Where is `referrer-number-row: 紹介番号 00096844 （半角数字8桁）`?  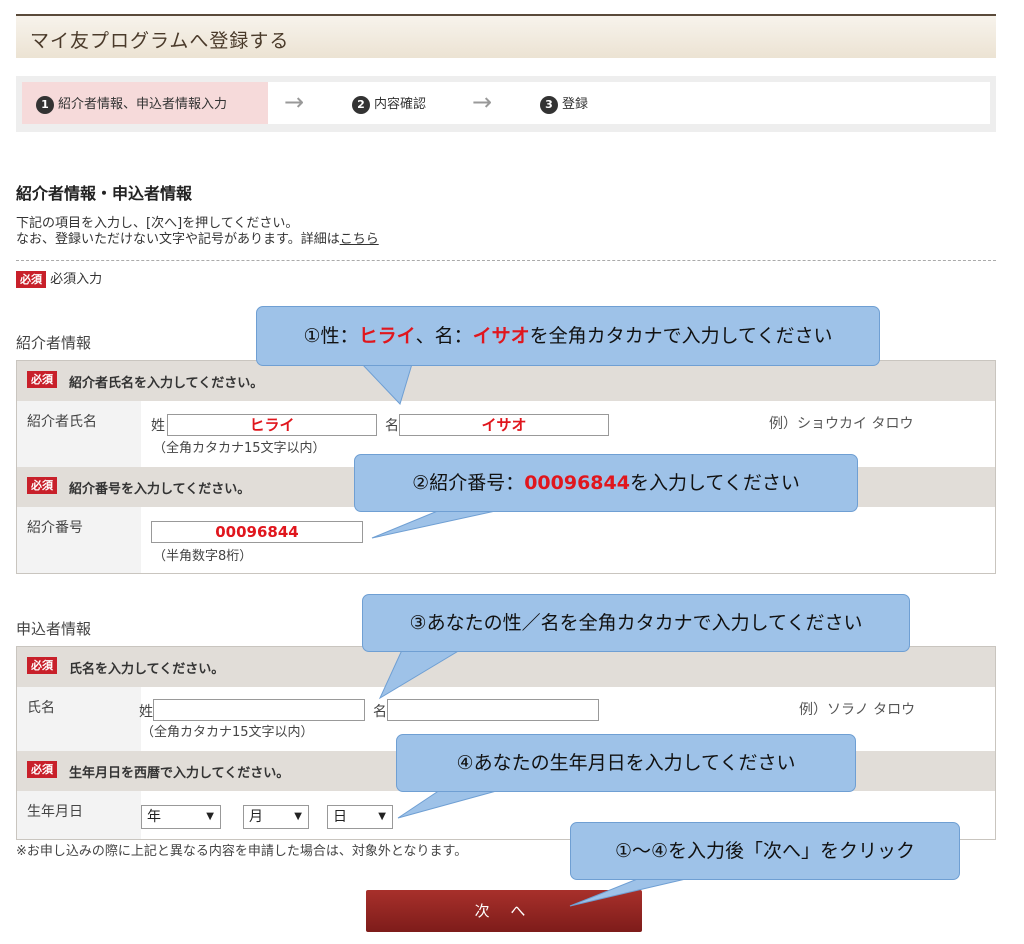
referrer-number-row: 紹介番号 00096844 （半角数字8桁） is located at coordinates (506, 540).